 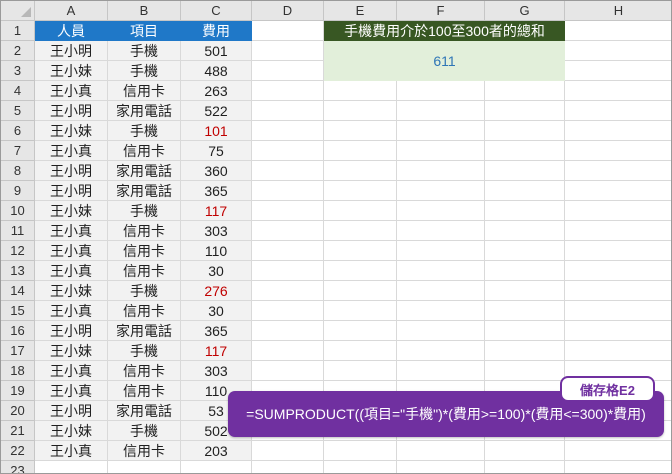 I want to click on column-header-a: A, so click(x=71, y=11).